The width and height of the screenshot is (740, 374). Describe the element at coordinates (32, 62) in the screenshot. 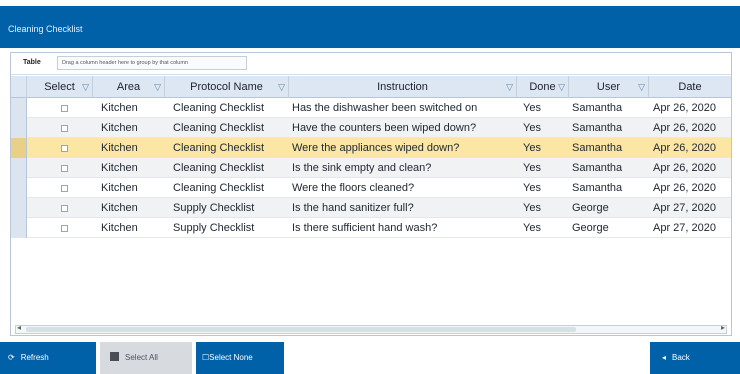

I see `table-label: Table` at that location.